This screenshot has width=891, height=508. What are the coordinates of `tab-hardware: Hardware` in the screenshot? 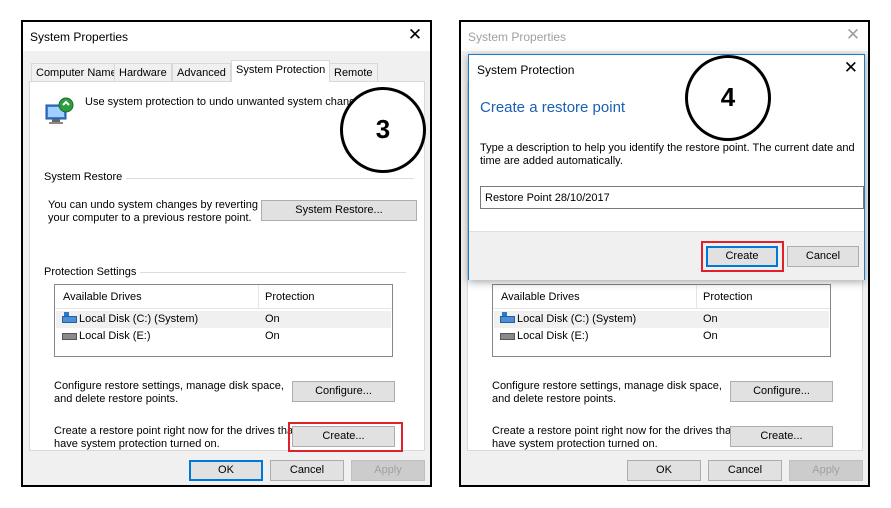 It's located at (143, 72).